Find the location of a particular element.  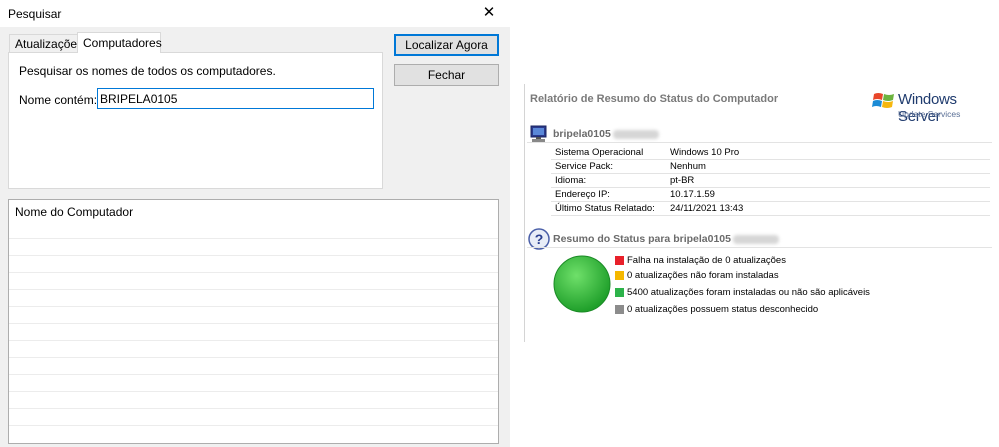

info-row: Idioma: pt-BR is located at coordinates (770, 180).